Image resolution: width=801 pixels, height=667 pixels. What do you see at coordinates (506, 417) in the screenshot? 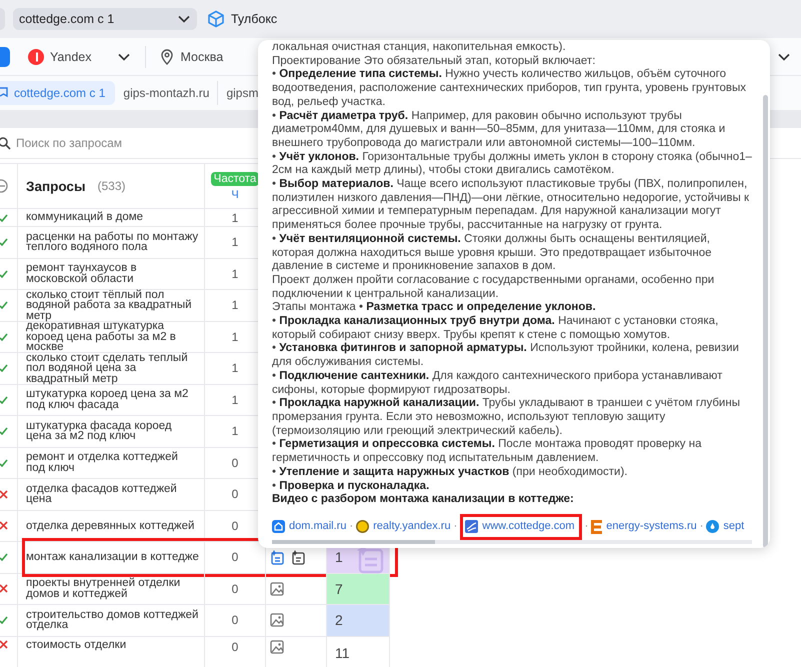
I see `answer-paragraph: • Прокладка наружной канализации. Трубы укладывают в траншеи с учётом глубины промерзания грунта. Если это невозможно, используют тепловую защиту (термоизоляцию или греющий электрический кабель).` at bounding box center [506, 417].